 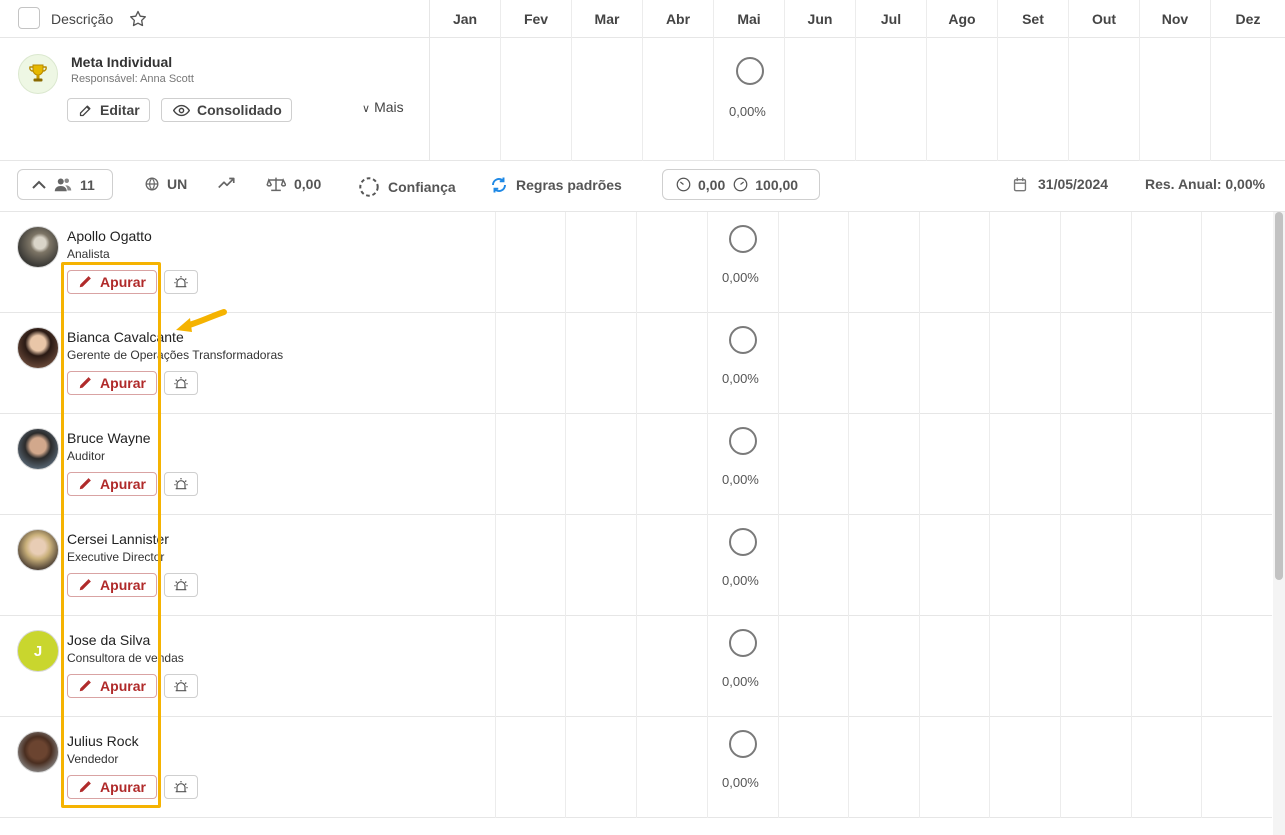 What do you see at coordinates (820, 99) in the screenshot?
I see `goal-cell-jun` at bounding box center [820, 99].